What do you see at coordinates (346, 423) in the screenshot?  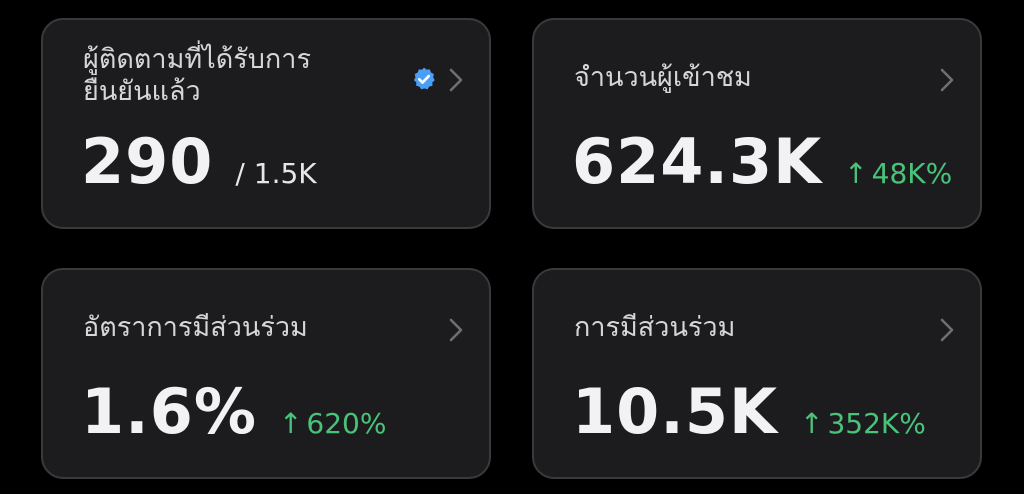 I see `delta-value: 620%` at bounding box center [346, 423].